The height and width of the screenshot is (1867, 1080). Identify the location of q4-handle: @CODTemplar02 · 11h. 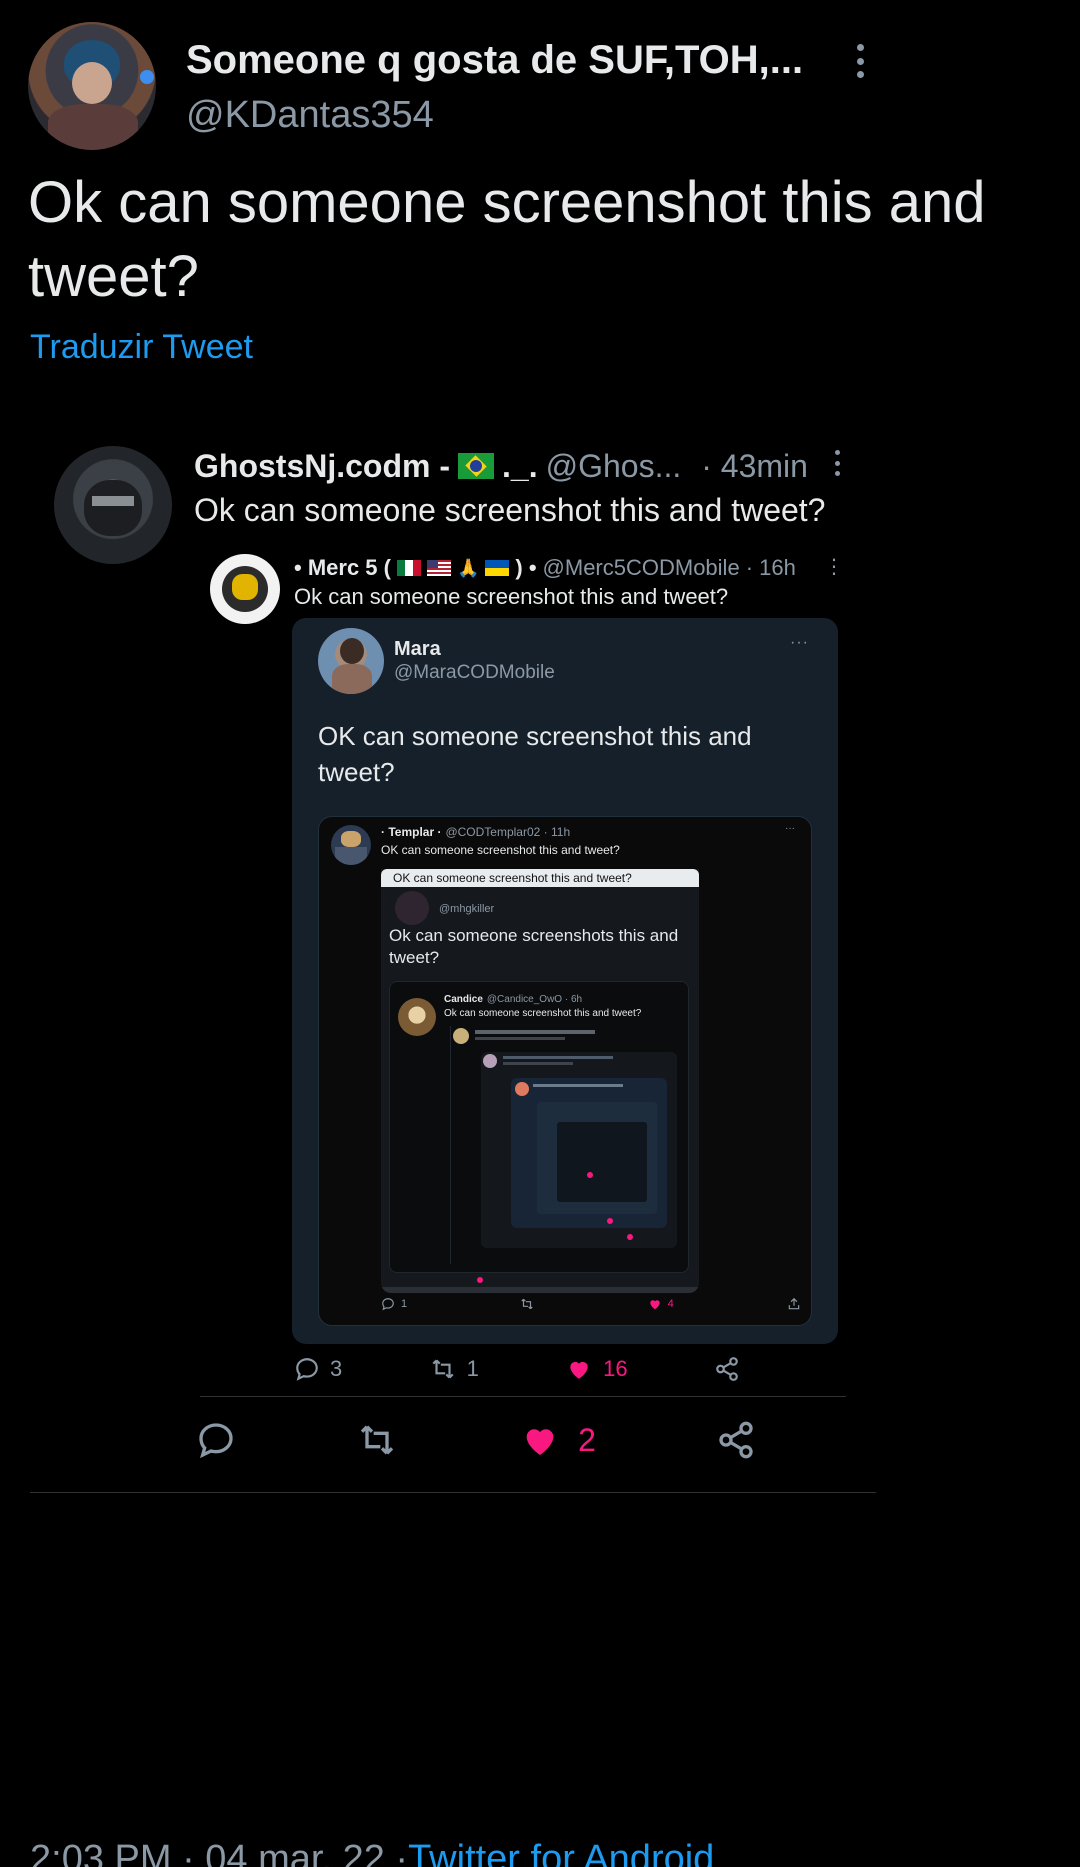
(507, 832).